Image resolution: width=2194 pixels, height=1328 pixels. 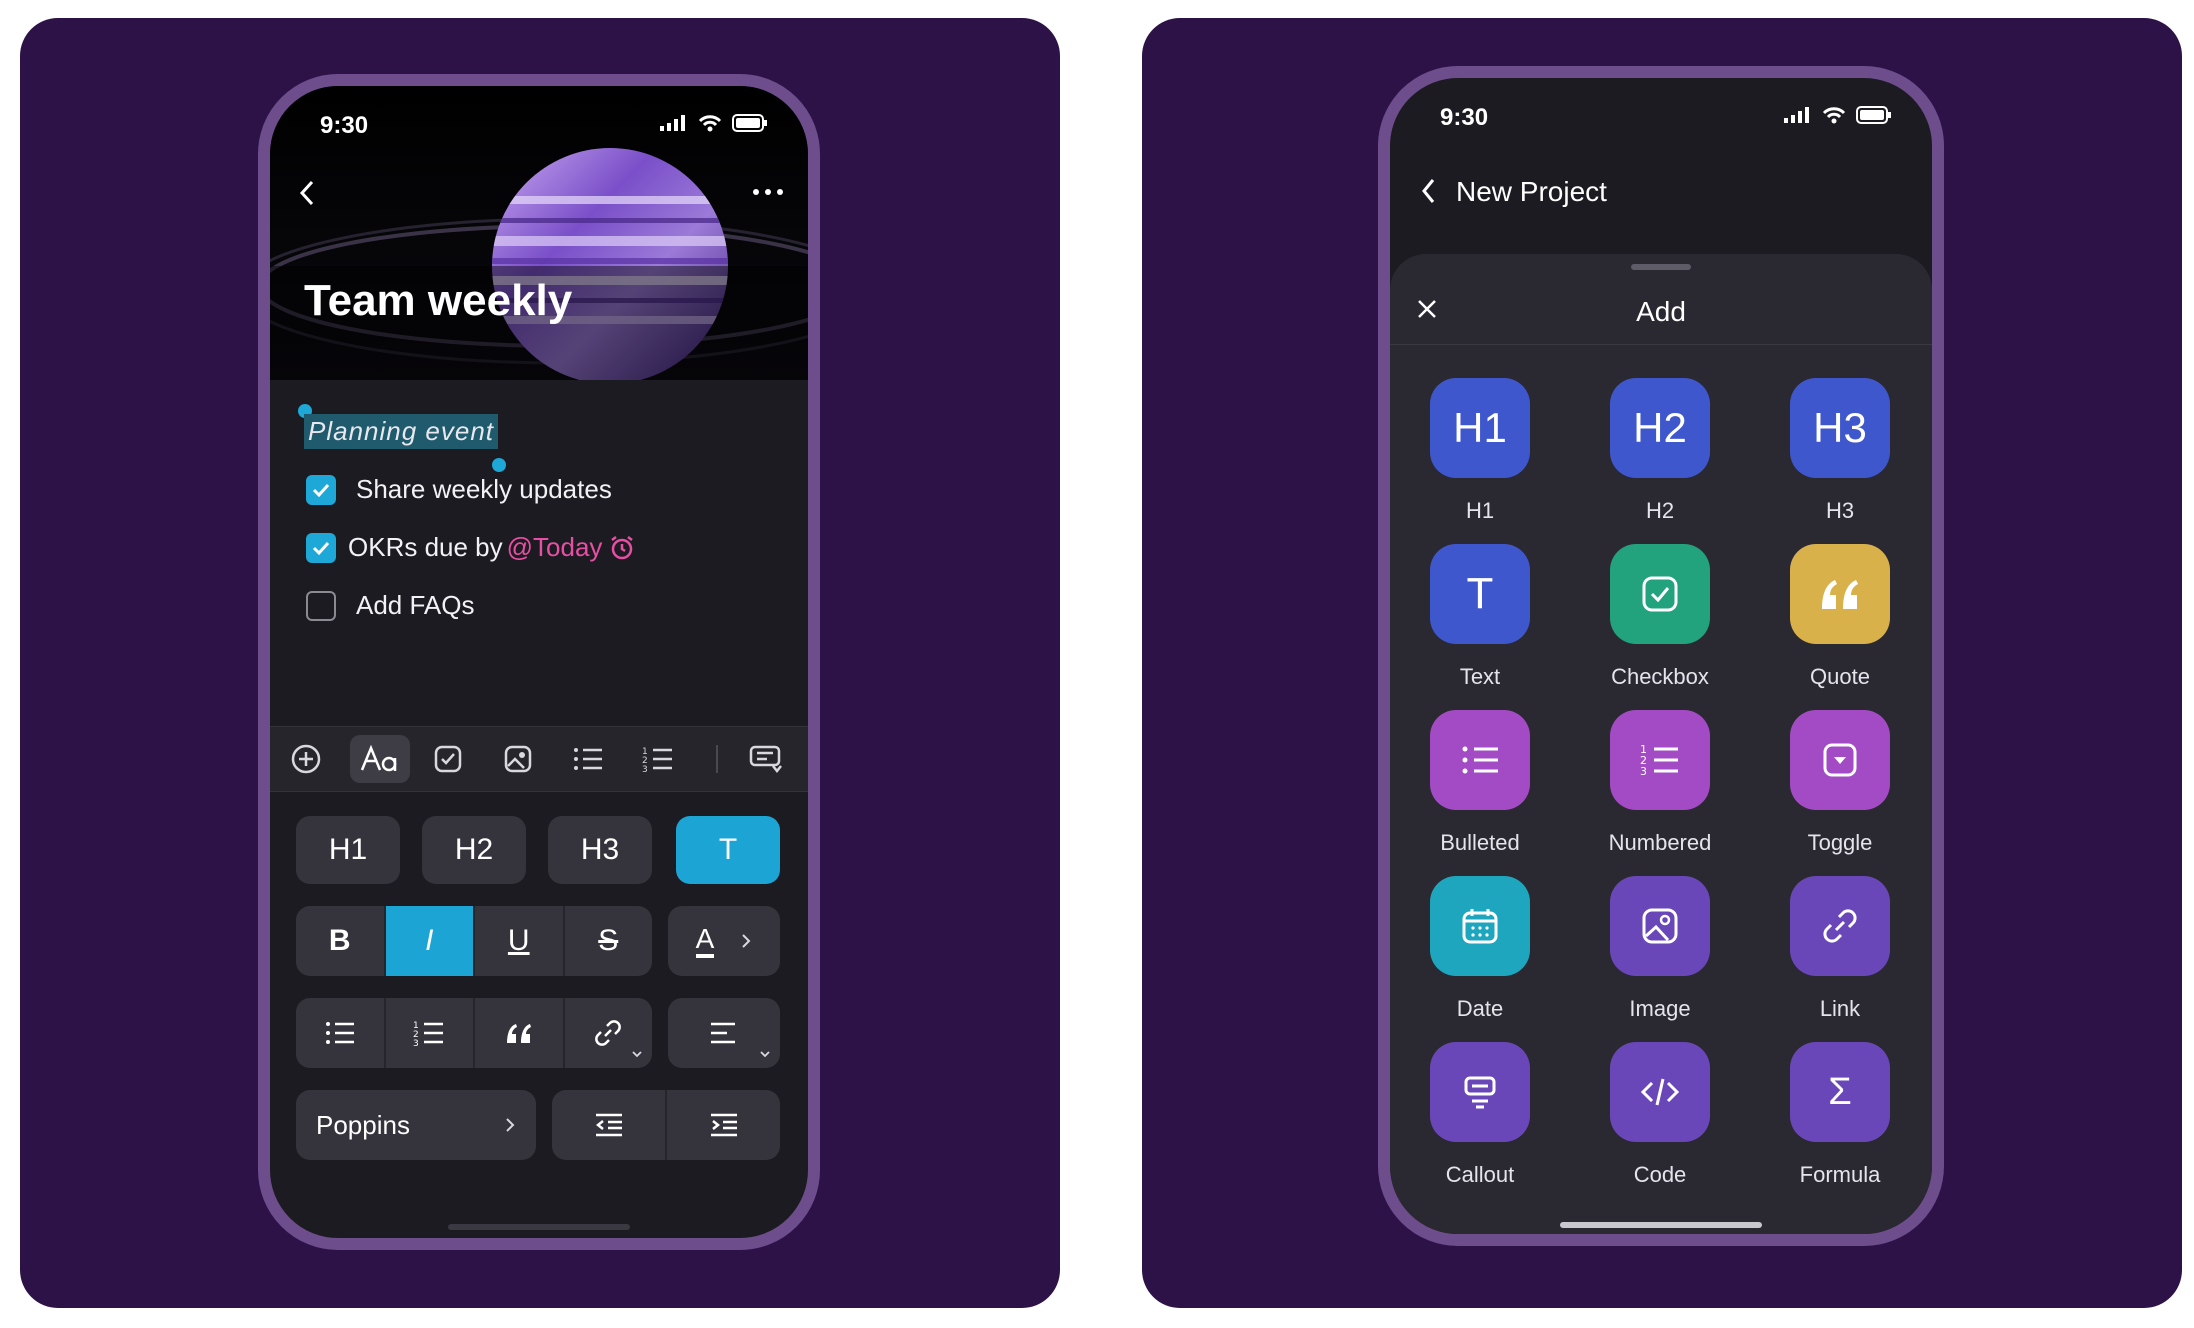 What do you see at coordinates (438, 301) in the screenshot?
I see `page-title: Team weekly` at bounding box center [438, 301].